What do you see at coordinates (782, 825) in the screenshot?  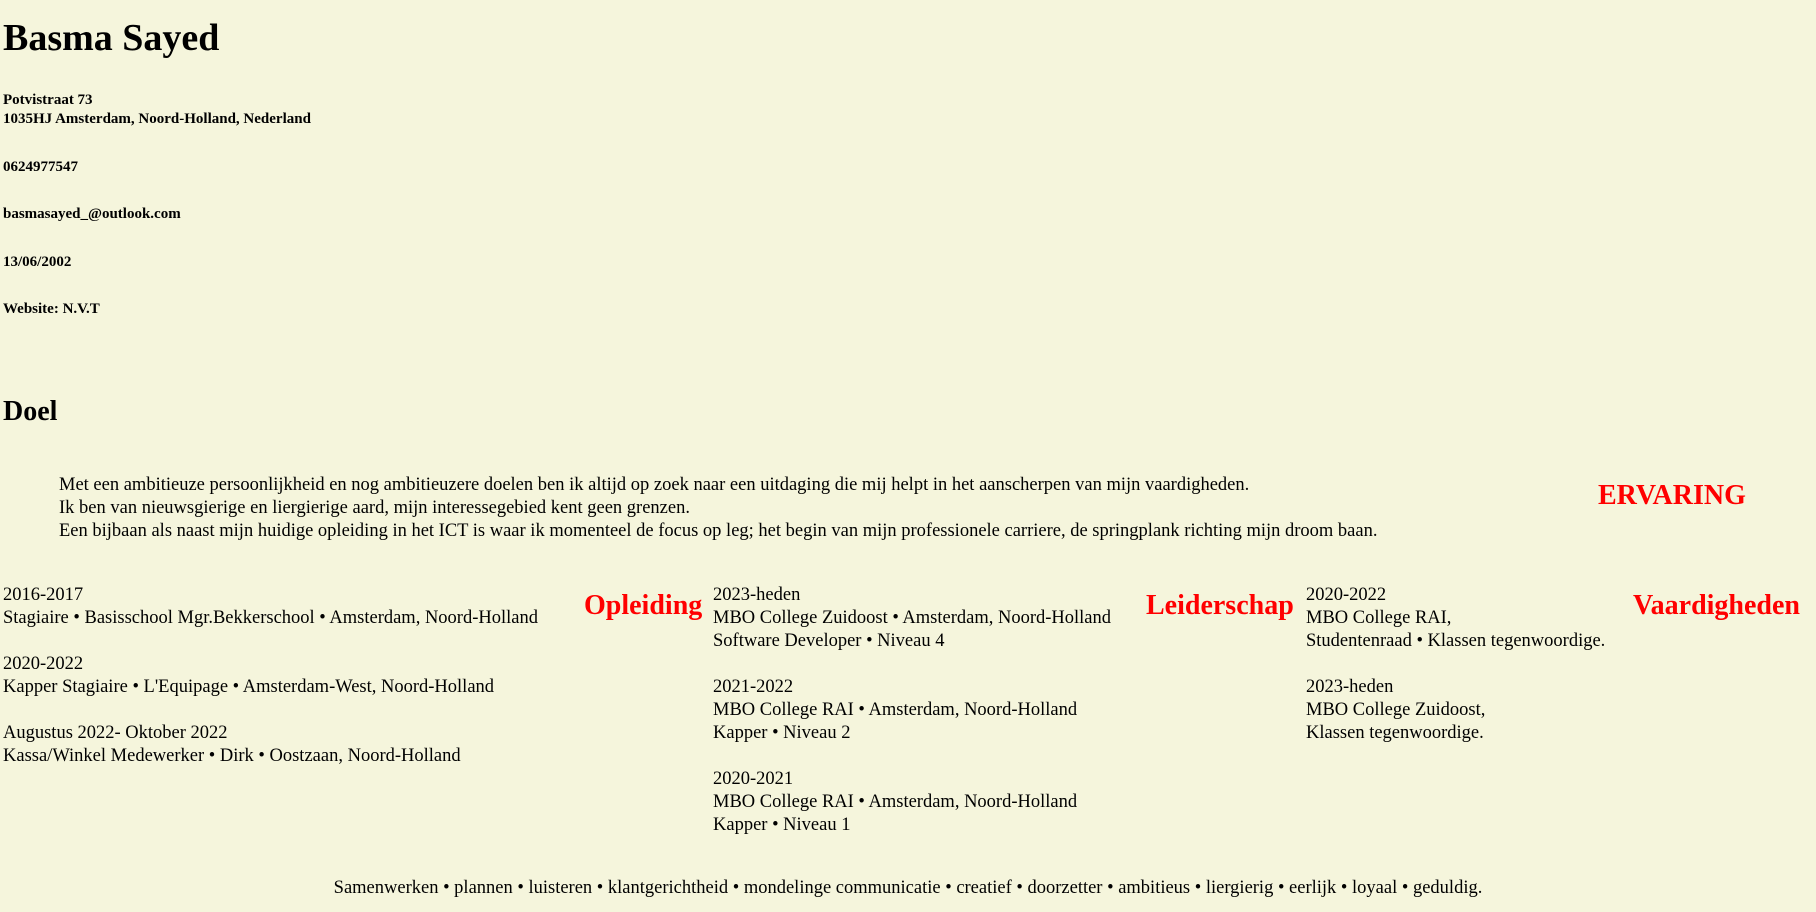 I see `entry-course: Kapper • Niveau 1` at bounding box center [782, 825].